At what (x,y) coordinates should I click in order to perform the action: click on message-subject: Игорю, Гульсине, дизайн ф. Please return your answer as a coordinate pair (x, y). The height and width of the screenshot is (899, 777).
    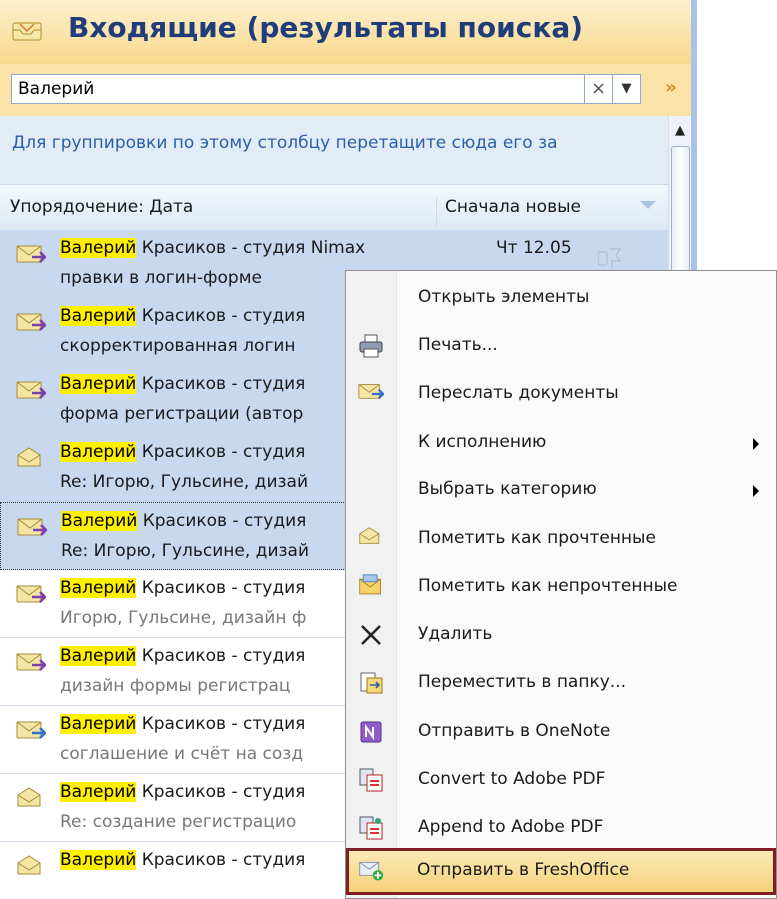
    Looking at the image, I should click on (183, 618).